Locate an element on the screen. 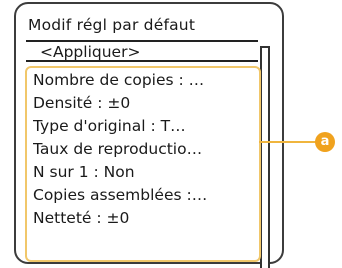 This screenshot has height=268, width=342. apply-underline is located at coordinates (142, 61).